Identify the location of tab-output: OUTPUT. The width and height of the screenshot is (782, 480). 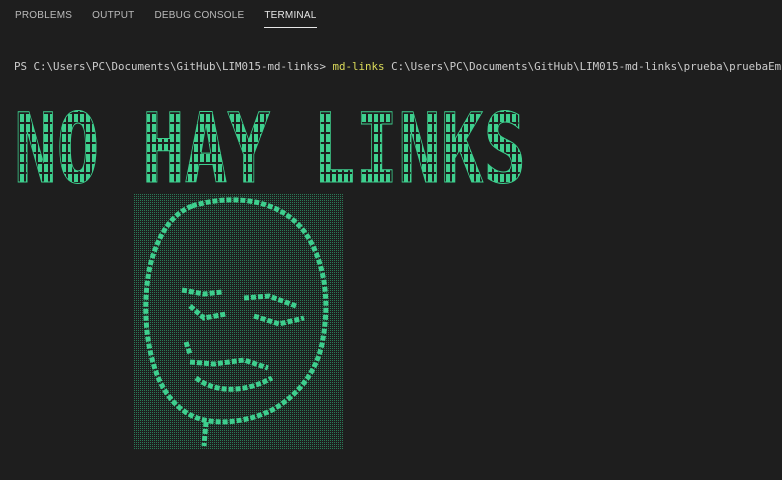
(113, 18).